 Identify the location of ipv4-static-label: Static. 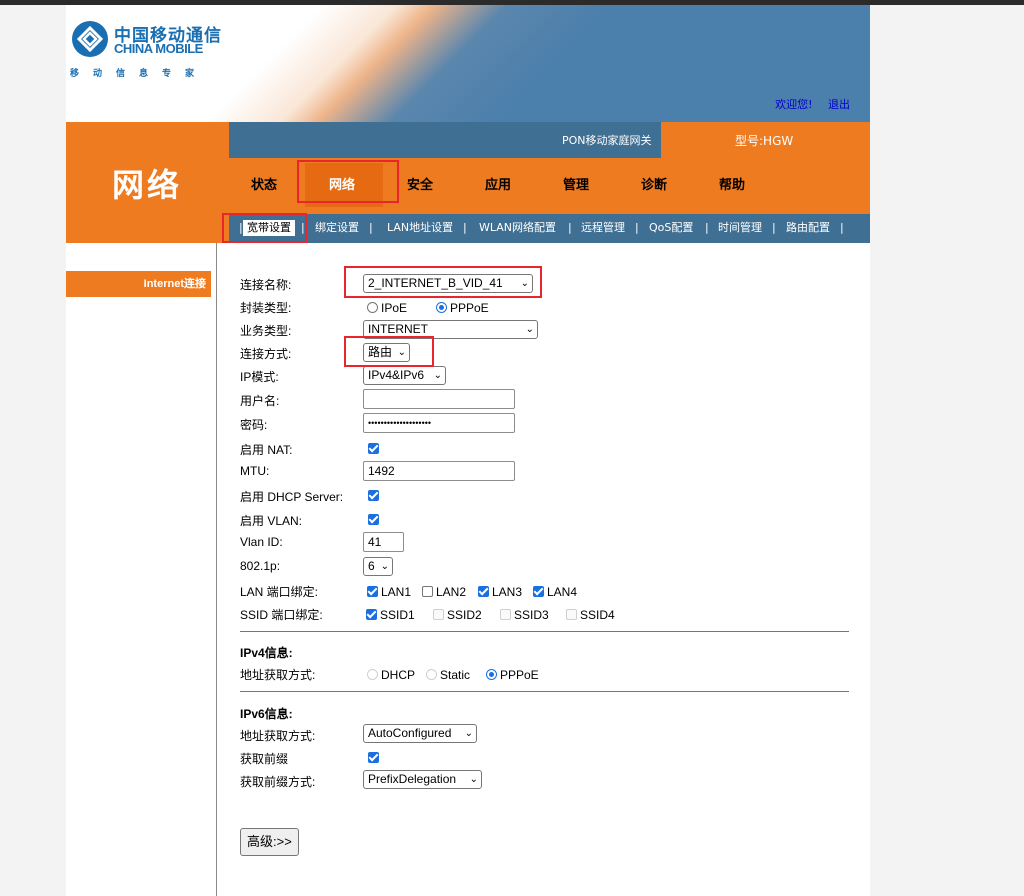
(455, 674).